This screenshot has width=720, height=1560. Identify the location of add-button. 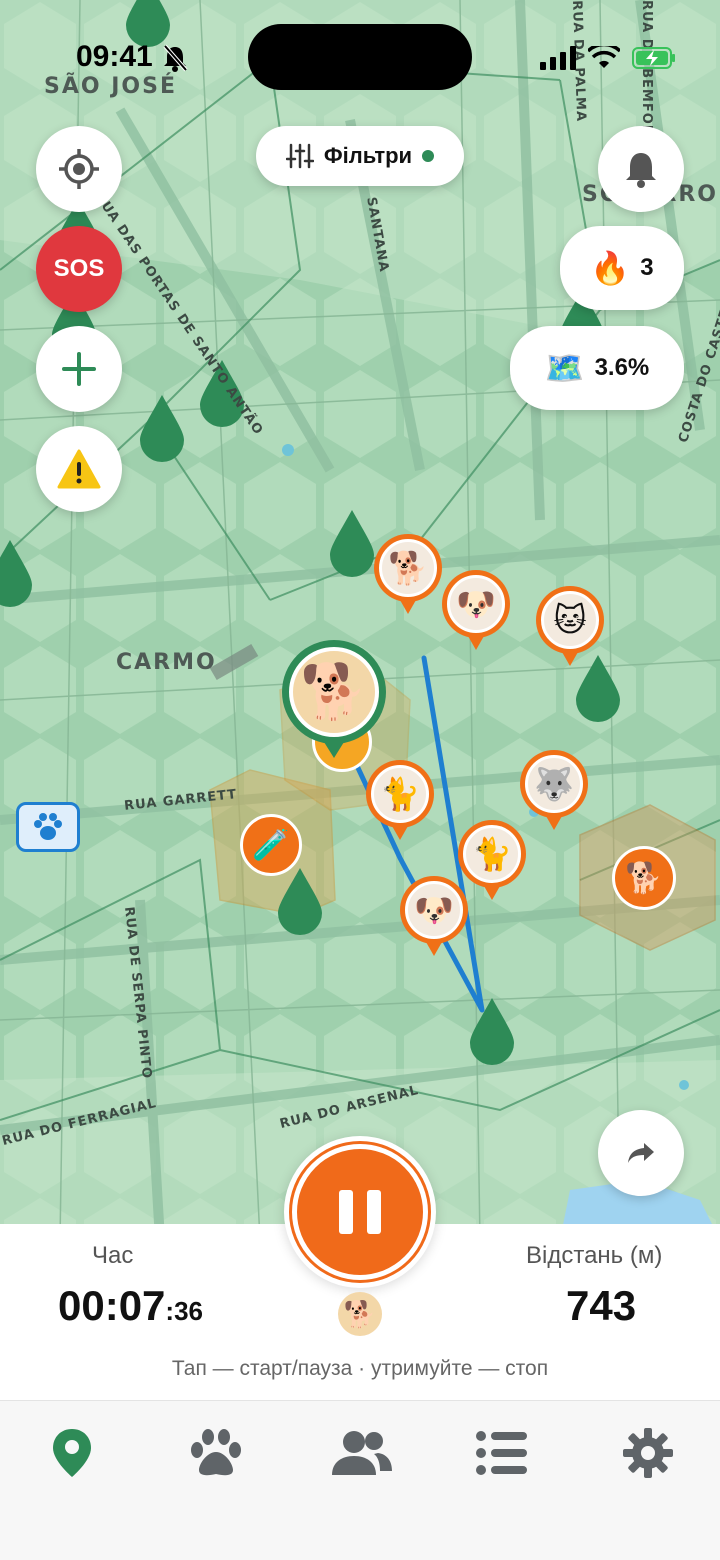
(79, 369).